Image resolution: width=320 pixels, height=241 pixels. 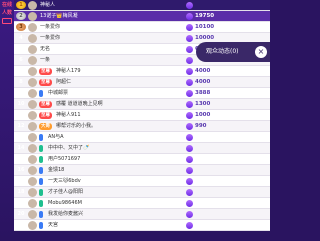 What do you see at coordinates (56, 137) in the screenshot?
I see `user-name: AN与A` at bounding box center [56, 137].